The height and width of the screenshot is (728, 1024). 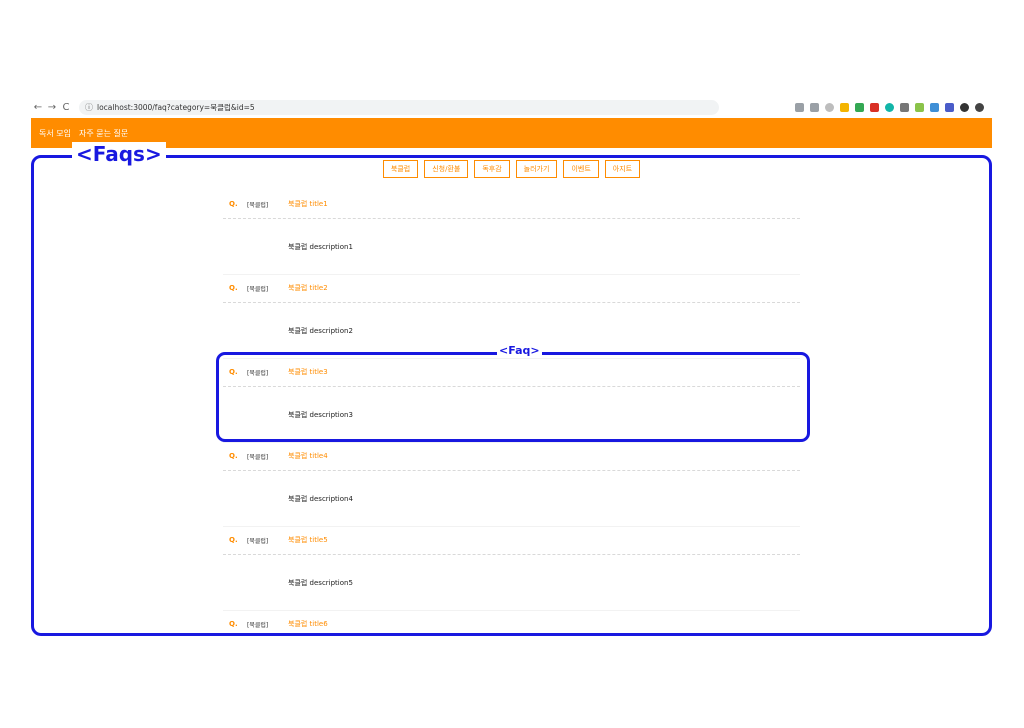 I want to click on forward-icon: →, so click(x=52, y=107).